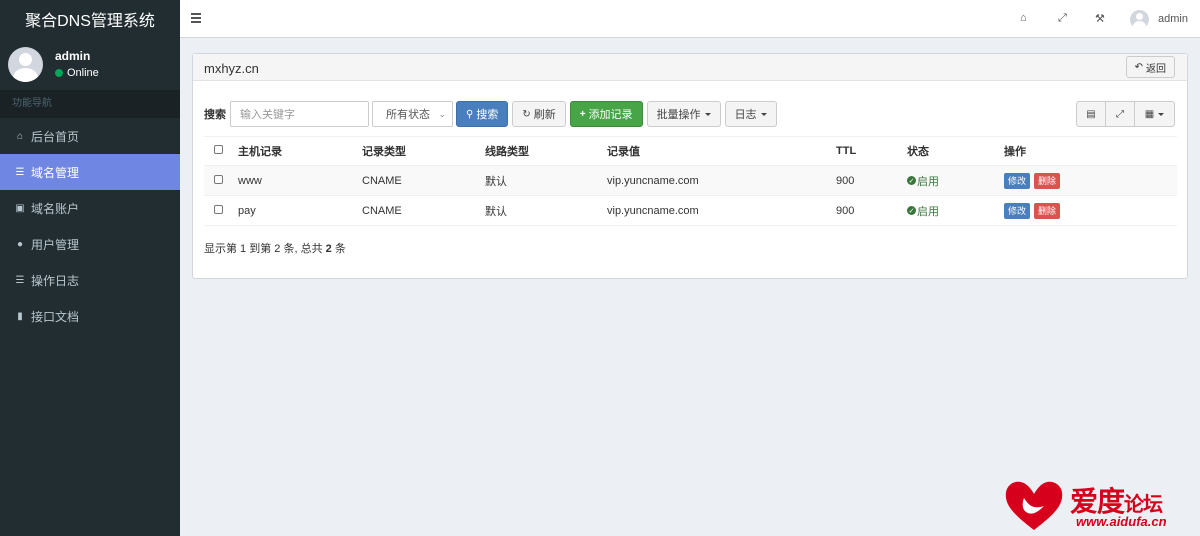 Image resolution: width=1200 pixels, height=536 pixels. I want to click on sidebar-item-dashboard: ⌂ 后台首页, so click(90, 136).